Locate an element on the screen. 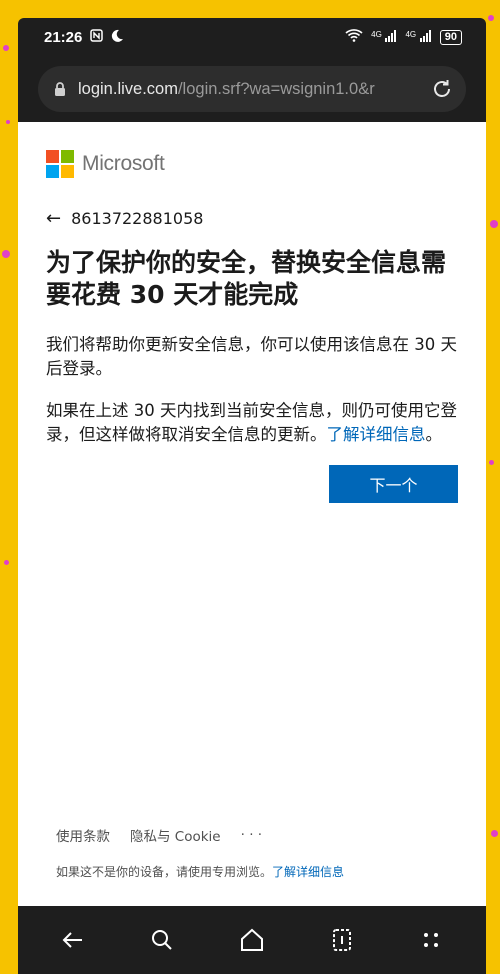  private-browsing-learn-more-link: 了解详细信息 is located at coordinates (308, 872).